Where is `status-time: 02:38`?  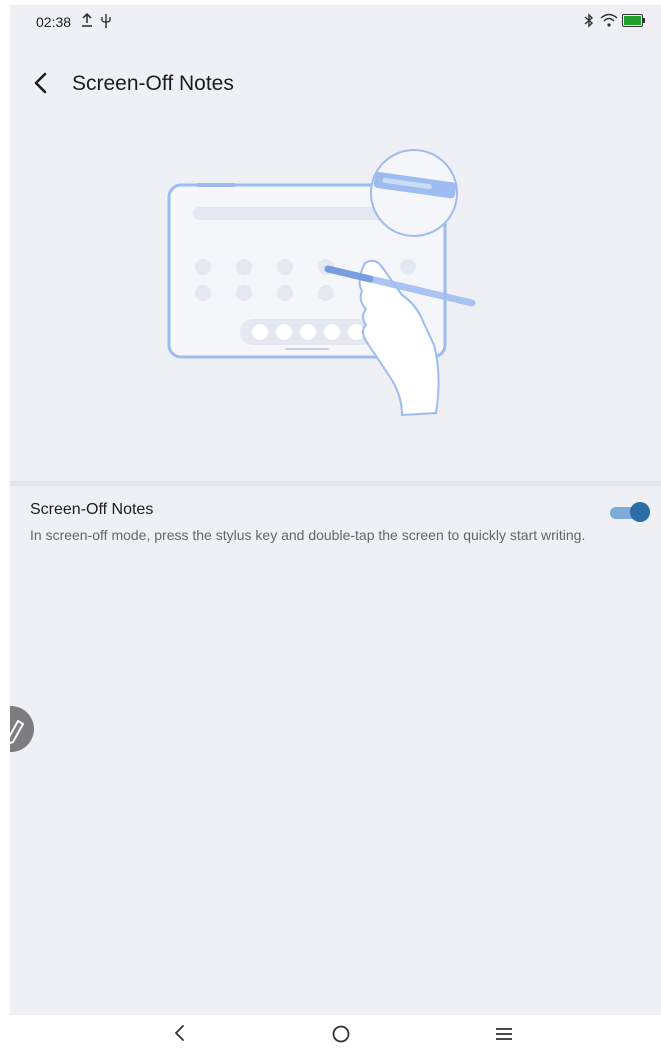 status-time: 02:38 is located at coordinates (54, 22).